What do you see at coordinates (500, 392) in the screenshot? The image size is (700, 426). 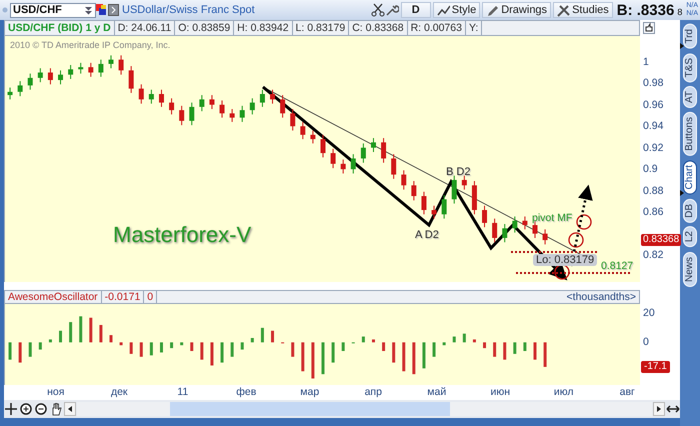 I see `time-axis-label: июн` at bounding box center [500, 392].